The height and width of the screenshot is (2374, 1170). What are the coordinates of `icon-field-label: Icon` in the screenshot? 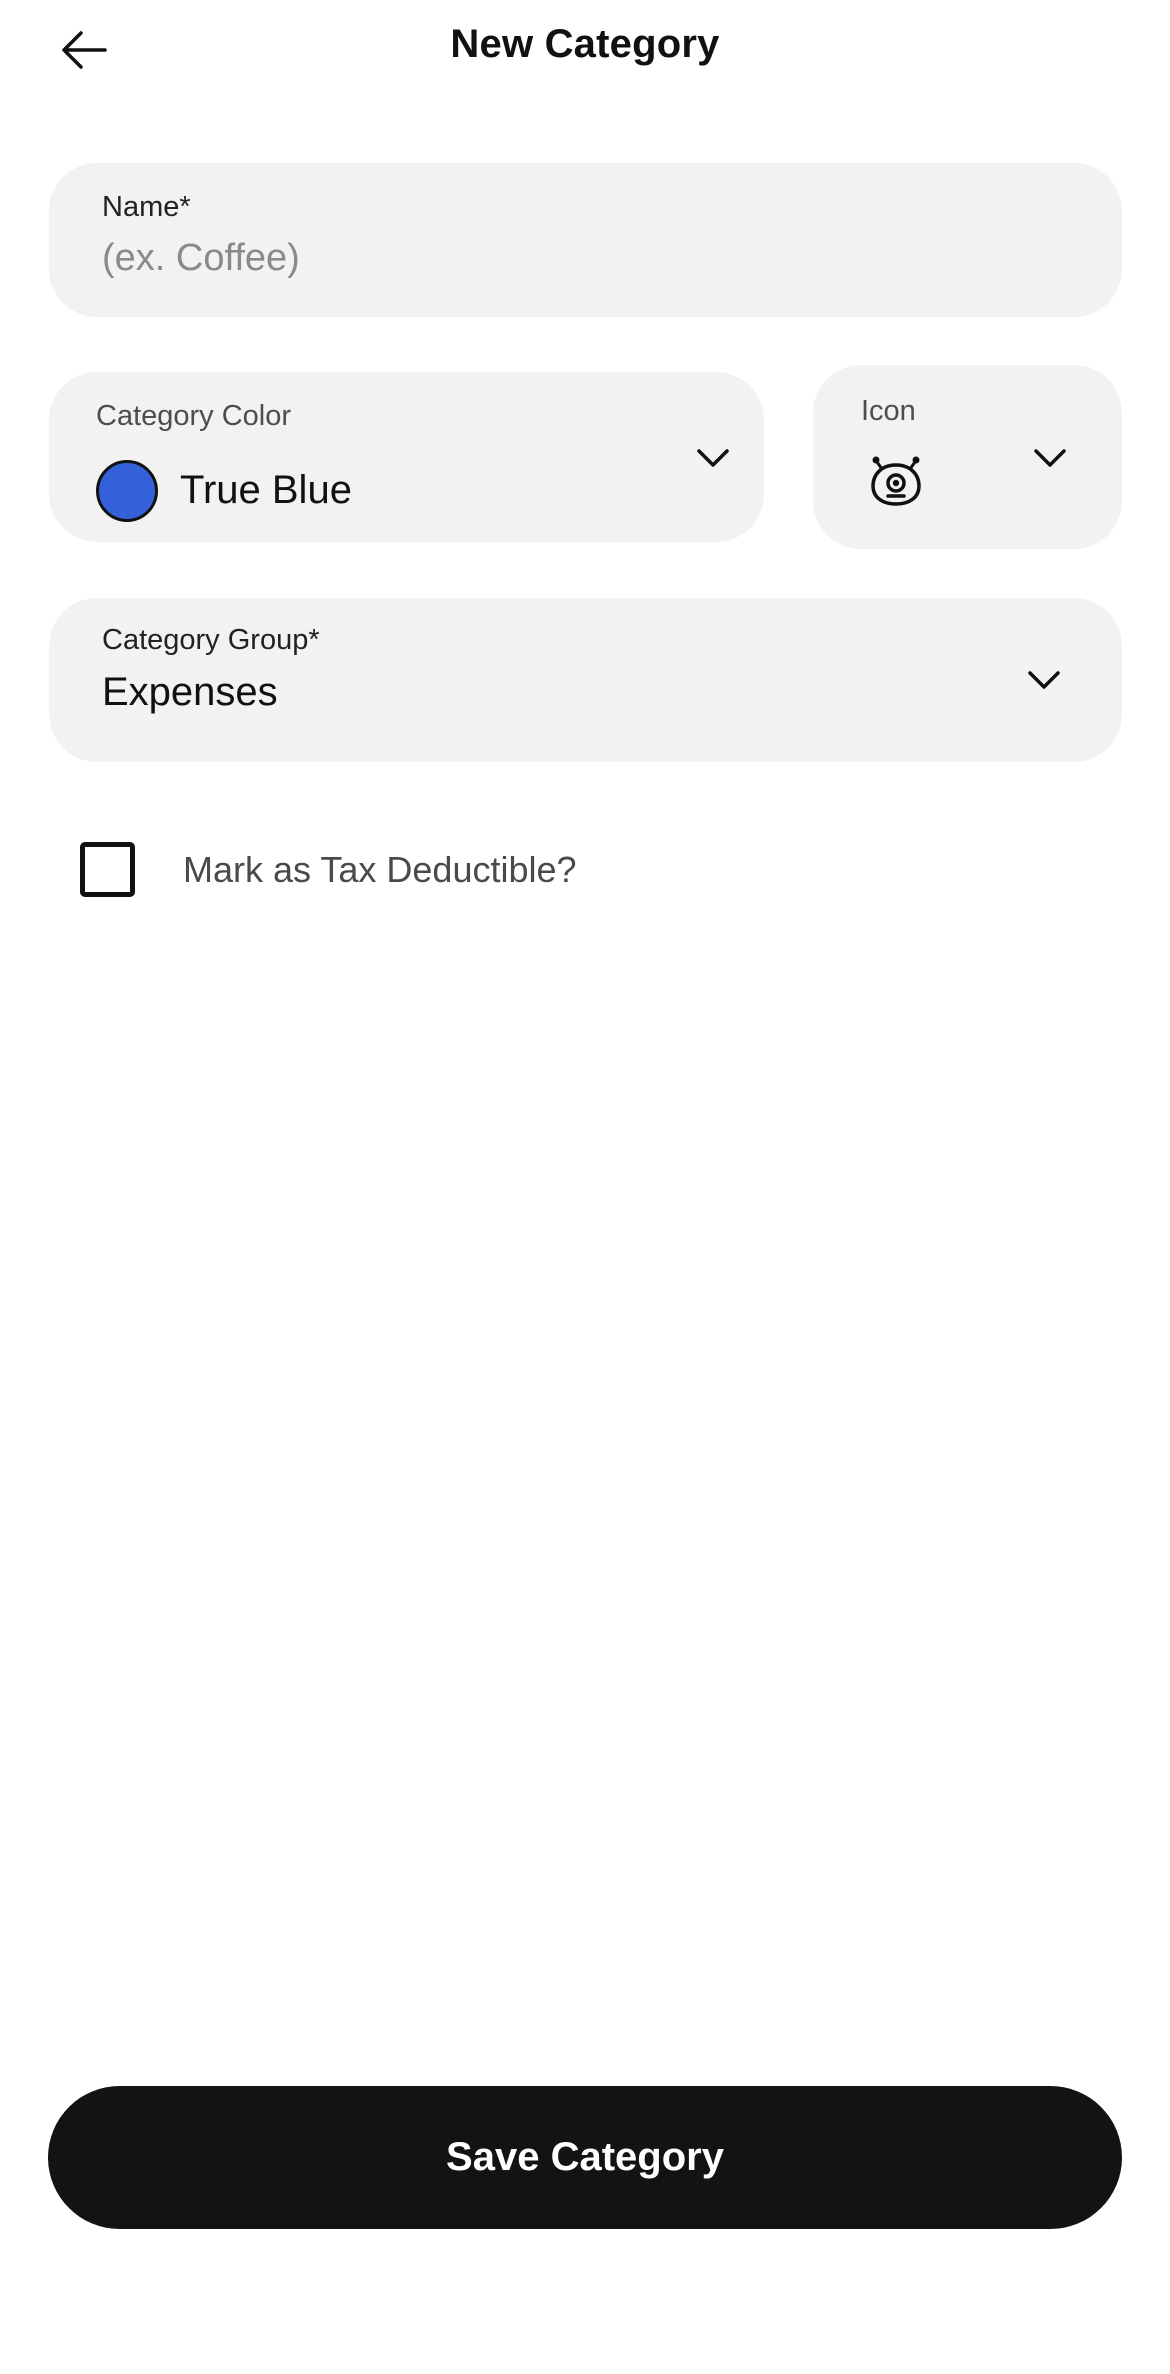 It's located at (888, 411).